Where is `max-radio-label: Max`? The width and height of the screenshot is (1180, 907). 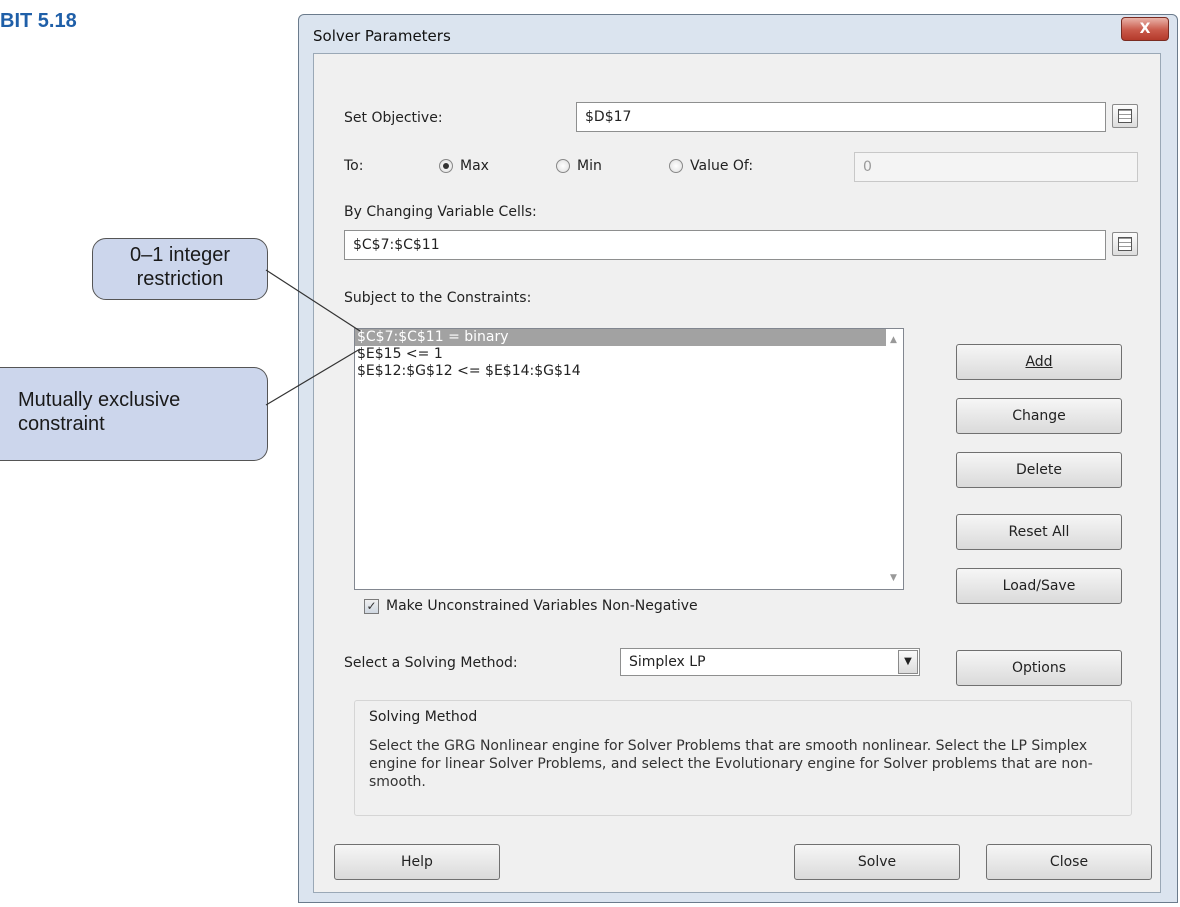
max-radio-label: Max is located at coordinates (474, 166).